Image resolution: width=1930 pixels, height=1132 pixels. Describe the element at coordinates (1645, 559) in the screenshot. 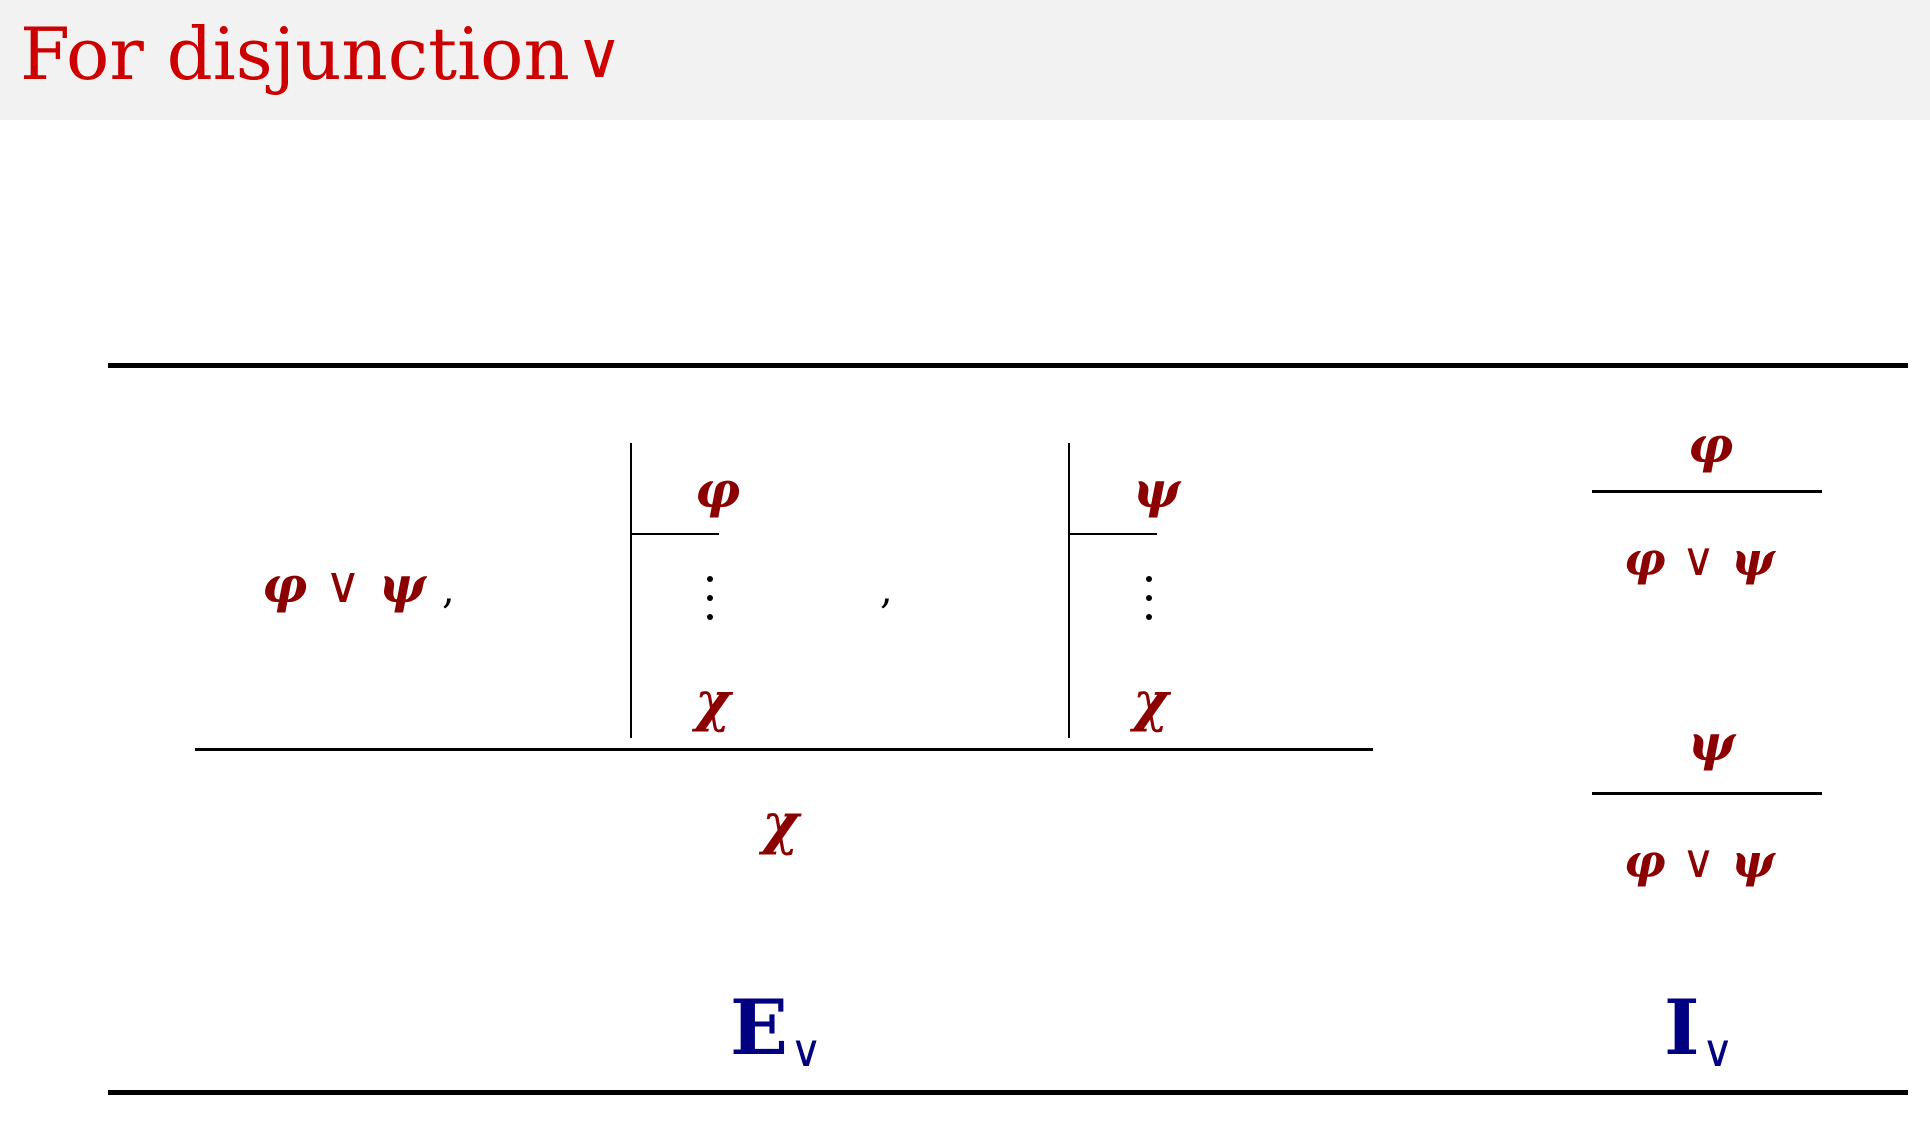

I see `intro1-conclusion-left: φ` at that location.